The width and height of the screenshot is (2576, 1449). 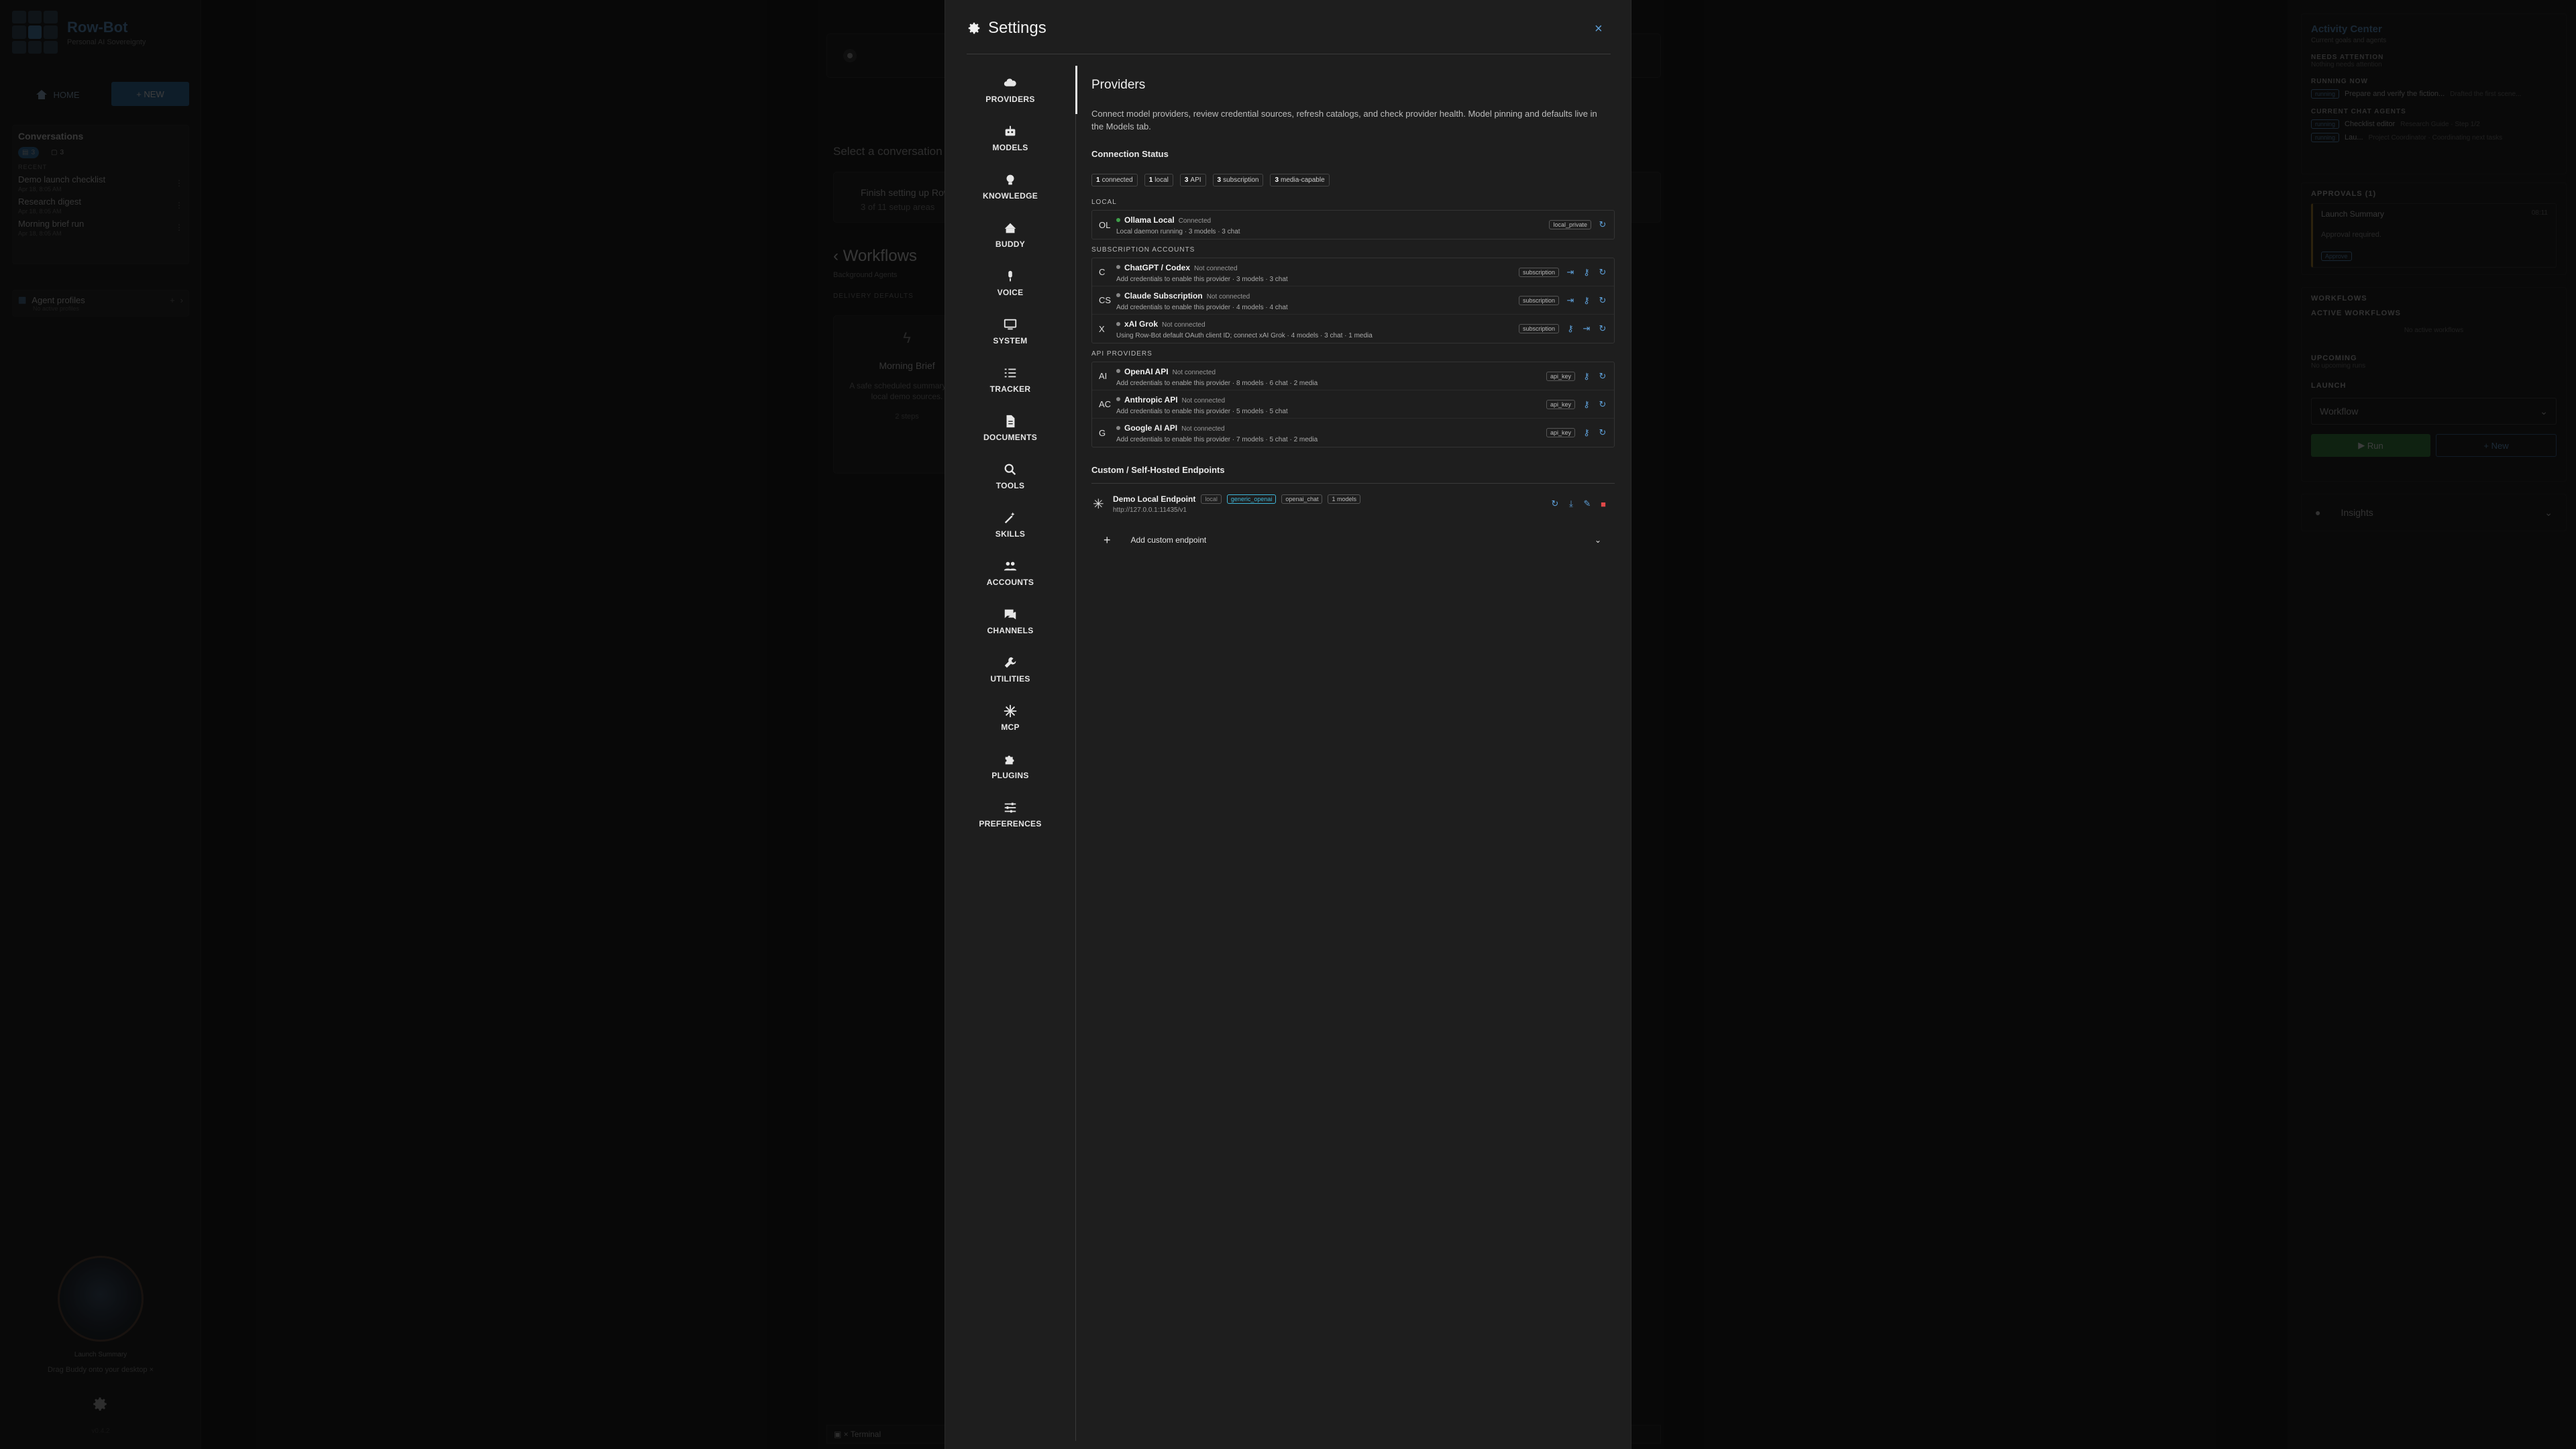 I want to click on provider-name: Google AI API, so click(x=1151, y=428).